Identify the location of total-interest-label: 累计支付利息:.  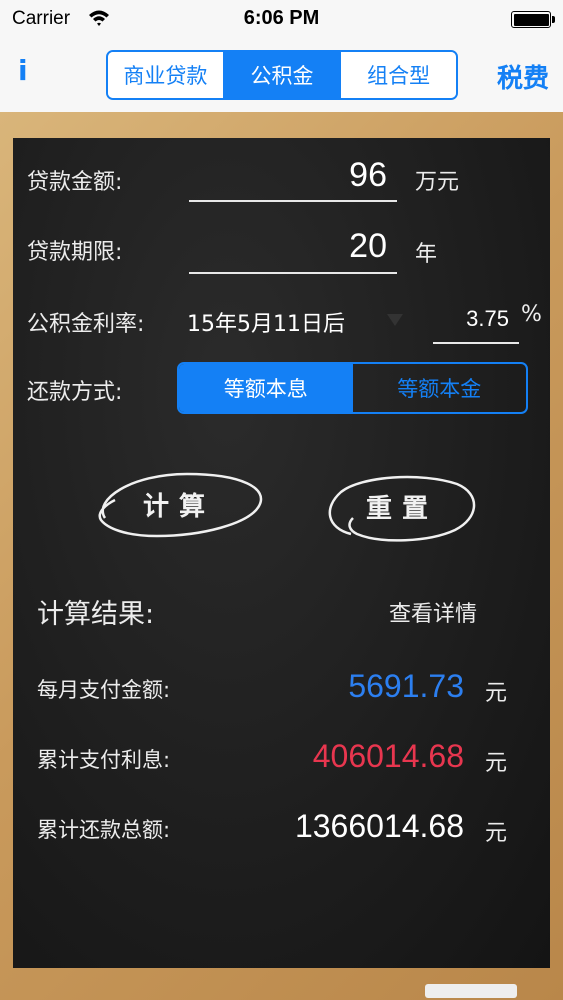
(104, 760).